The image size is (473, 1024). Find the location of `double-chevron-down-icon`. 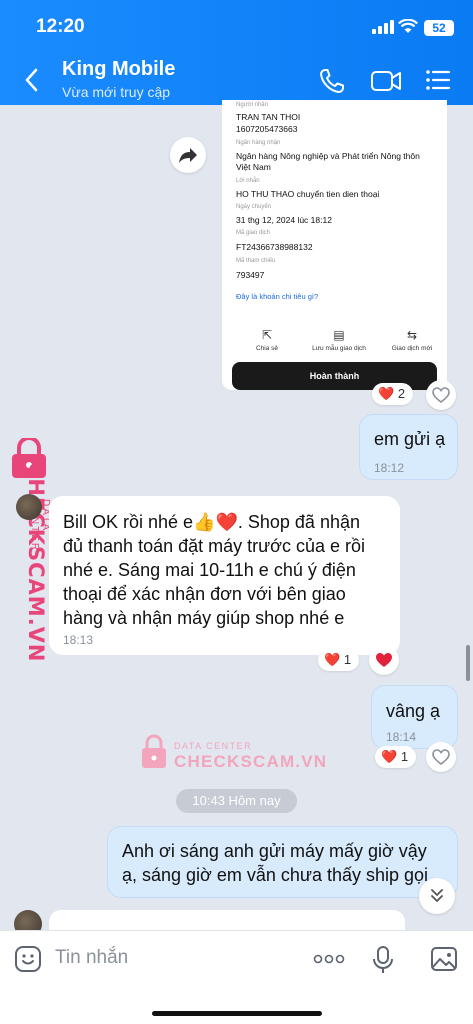

double-chevron-down-icon is located at coordinates (437, 895).